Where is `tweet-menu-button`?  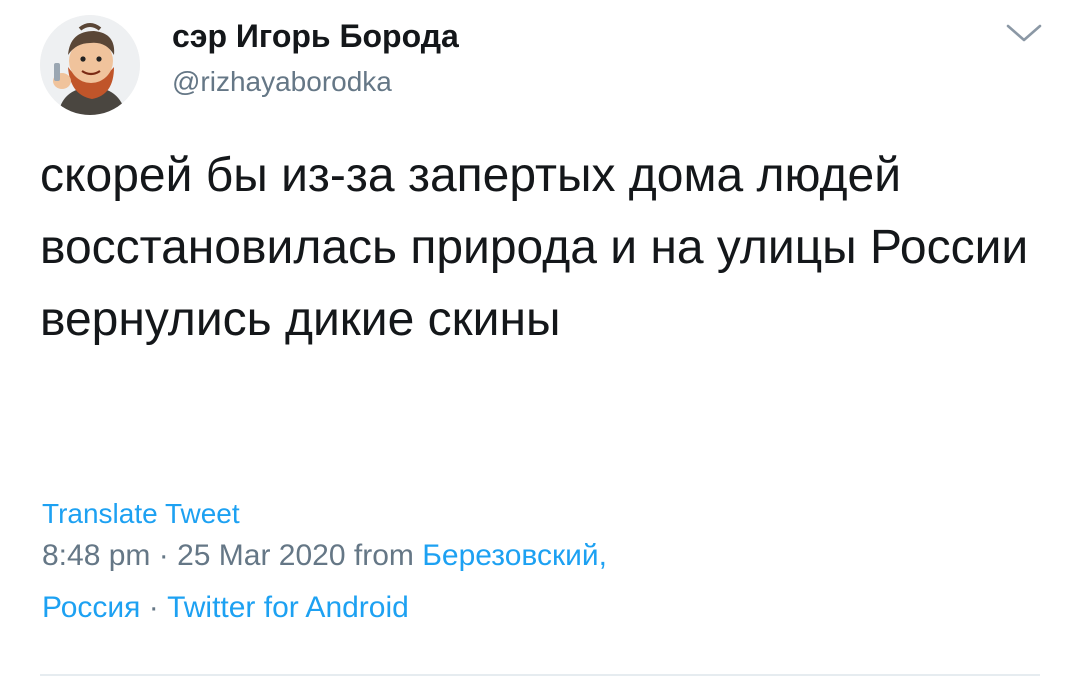
tweet-menu-button is located at coordinates (1024, 33).